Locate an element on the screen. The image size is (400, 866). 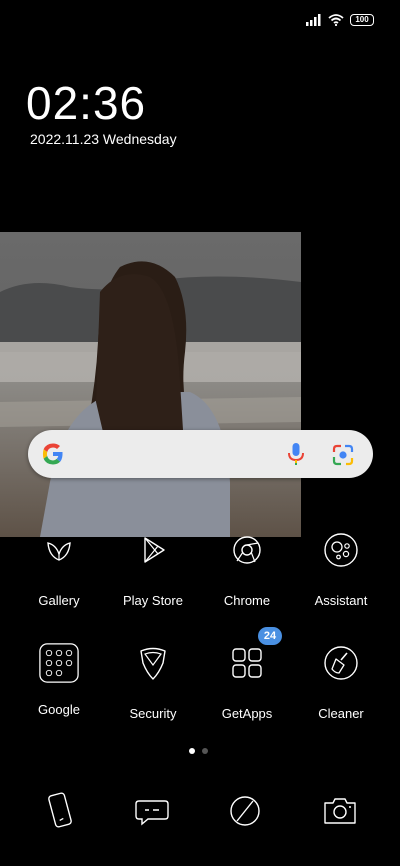
messages-icon is located at coordinates (152, 813).